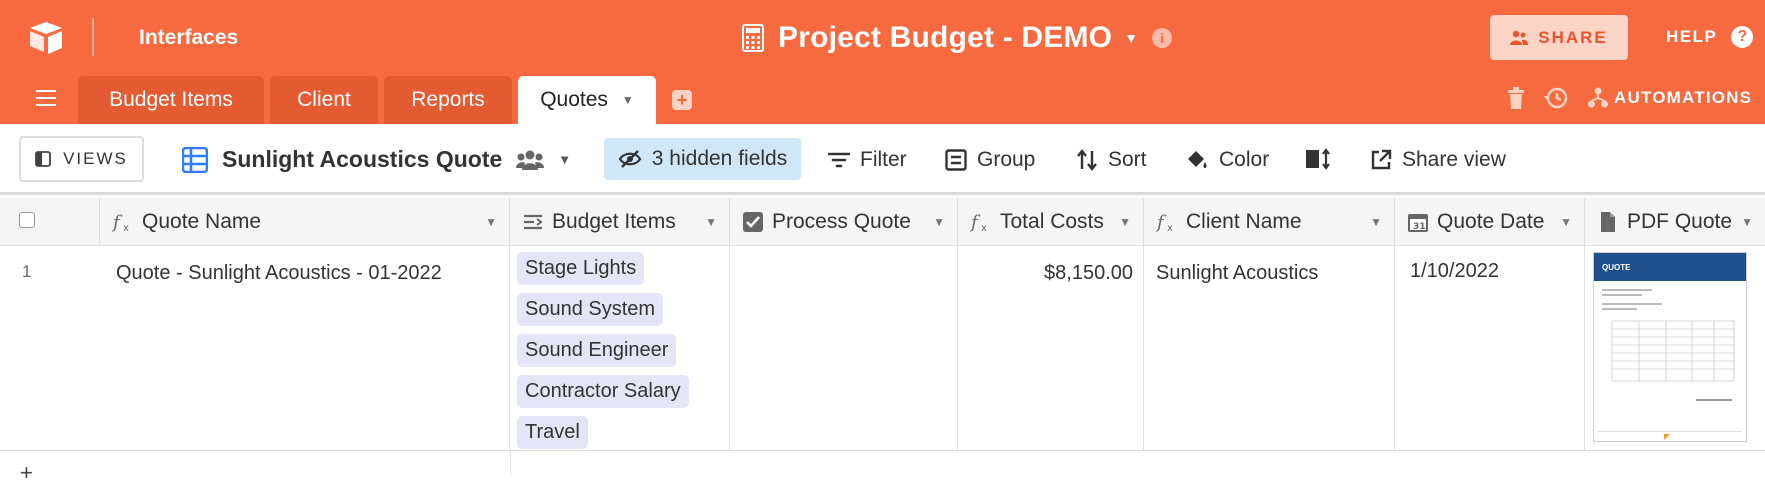  What do you see at coordinates (1381, 159) in the screenshot?
I see `external-share-icon` at bounding box center [1381, 159].